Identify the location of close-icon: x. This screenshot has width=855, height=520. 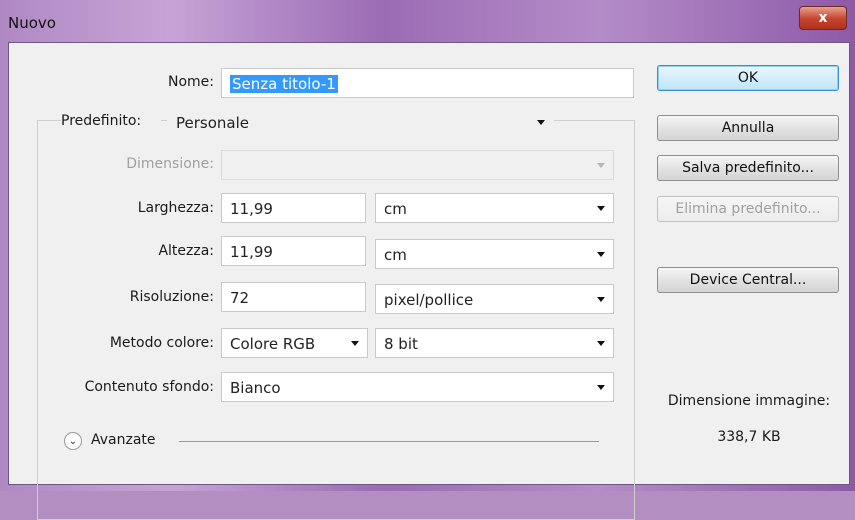
(823, 18).